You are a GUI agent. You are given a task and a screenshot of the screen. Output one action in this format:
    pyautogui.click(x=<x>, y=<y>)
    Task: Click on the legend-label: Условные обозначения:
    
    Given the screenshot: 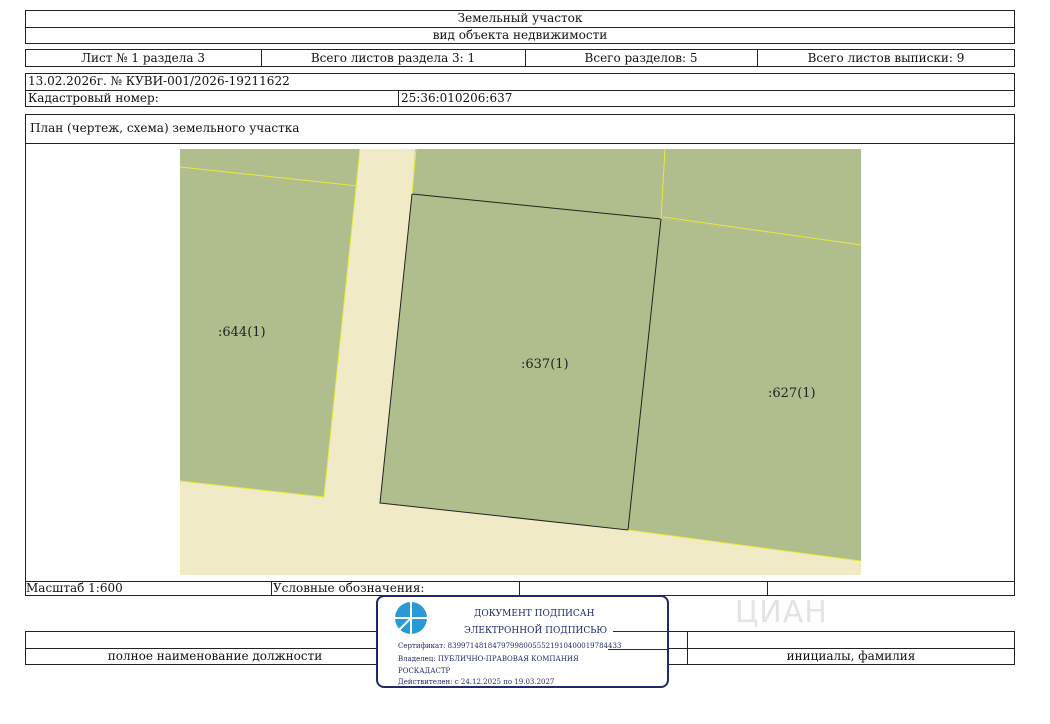 What is the action you would take?
    pyautogui.click(x=349, y=588)
    